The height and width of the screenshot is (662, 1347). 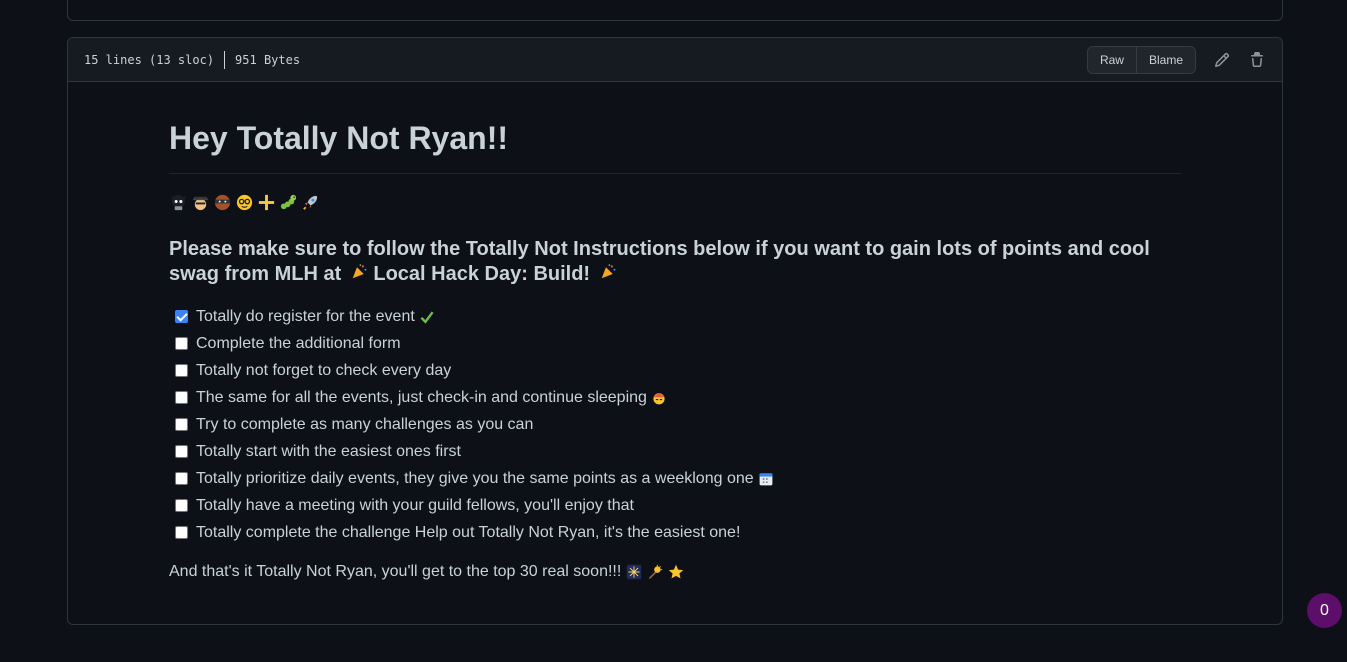 I want to click on task-label: Totally do register for the event, so click(x=305, y=316).